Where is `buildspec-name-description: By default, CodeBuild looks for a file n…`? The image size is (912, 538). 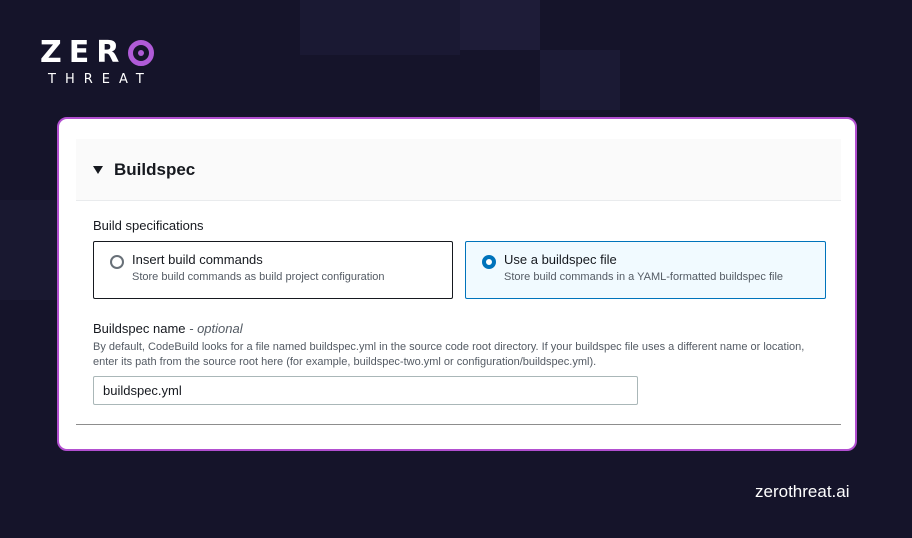 buildspec-name-description: By default, CodeBuild looks for a file n… is located at coordinates (449, 354).